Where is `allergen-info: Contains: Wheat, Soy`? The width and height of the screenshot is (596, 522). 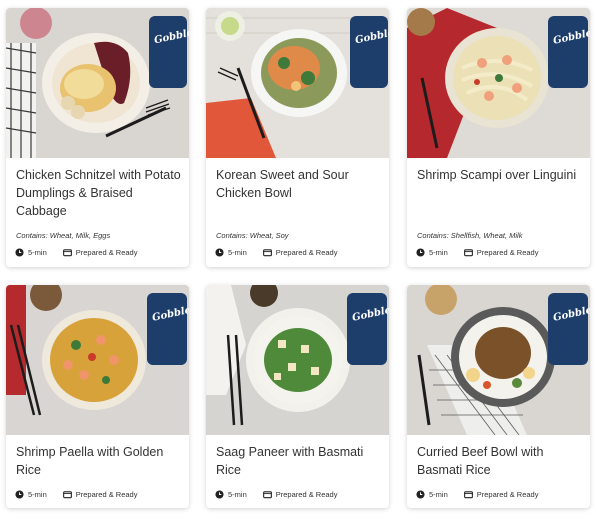
allergen-info: Contains: Wheat, Soy is located at coordinates (252, 235).